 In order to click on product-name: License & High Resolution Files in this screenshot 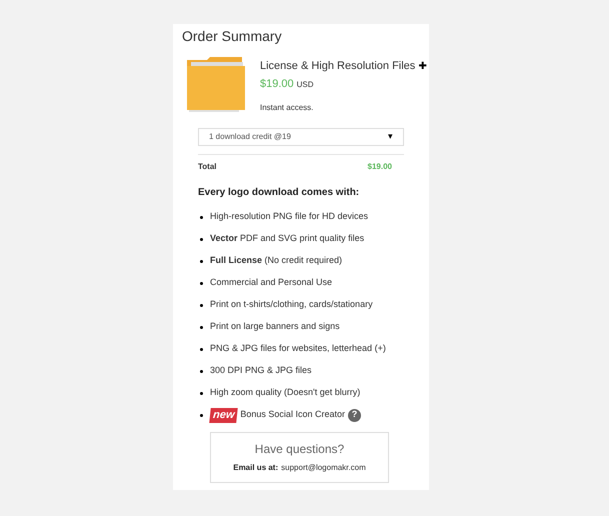, I will do `click(338, 66)`.